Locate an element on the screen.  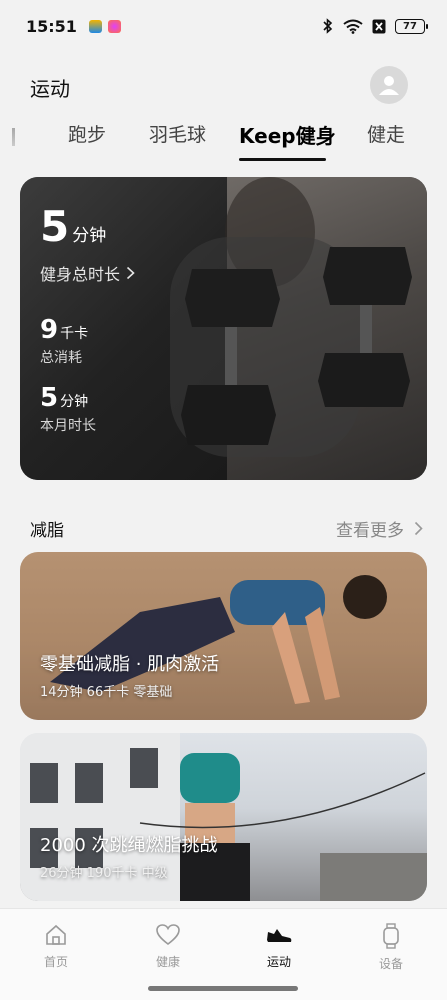
month-duration-unit: 分钟 is located at coordinates (74, 402).